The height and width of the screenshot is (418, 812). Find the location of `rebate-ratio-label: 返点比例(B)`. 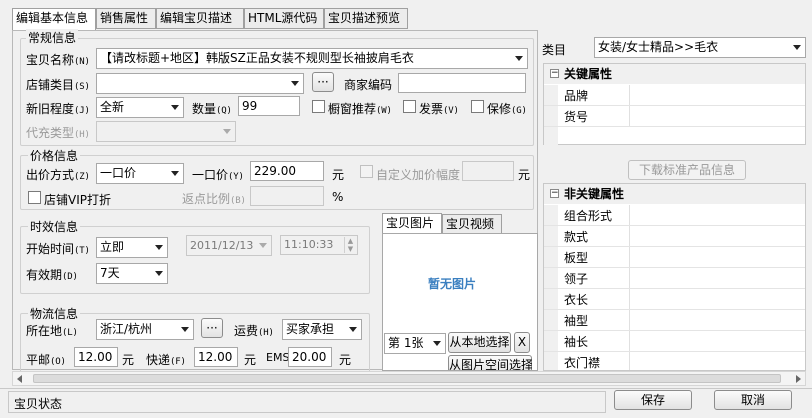

rebate-ratio-label: 返点比例(B) is located at coordinates (214, 199).